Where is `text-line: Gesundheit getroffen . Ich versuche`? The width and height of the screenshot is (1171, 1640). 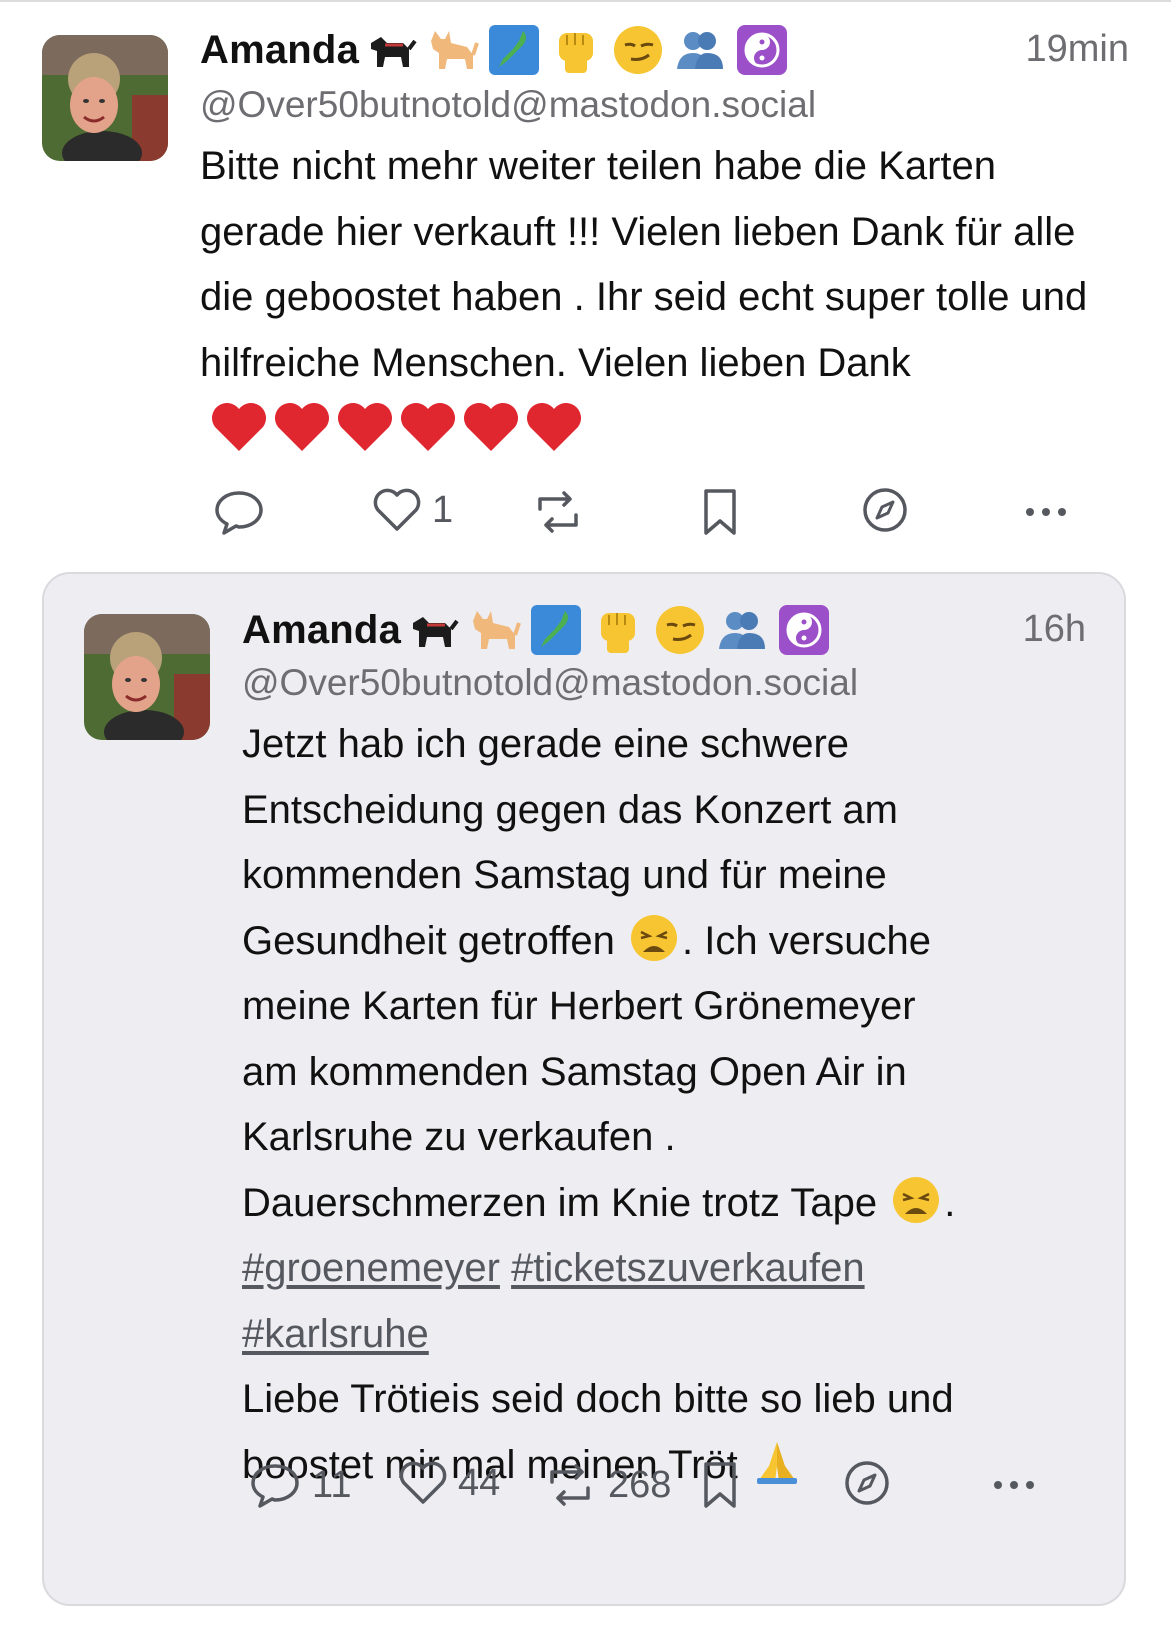
text-line: Gesundheit getroffen . Ich versuche is located at coordinates (672, 942).